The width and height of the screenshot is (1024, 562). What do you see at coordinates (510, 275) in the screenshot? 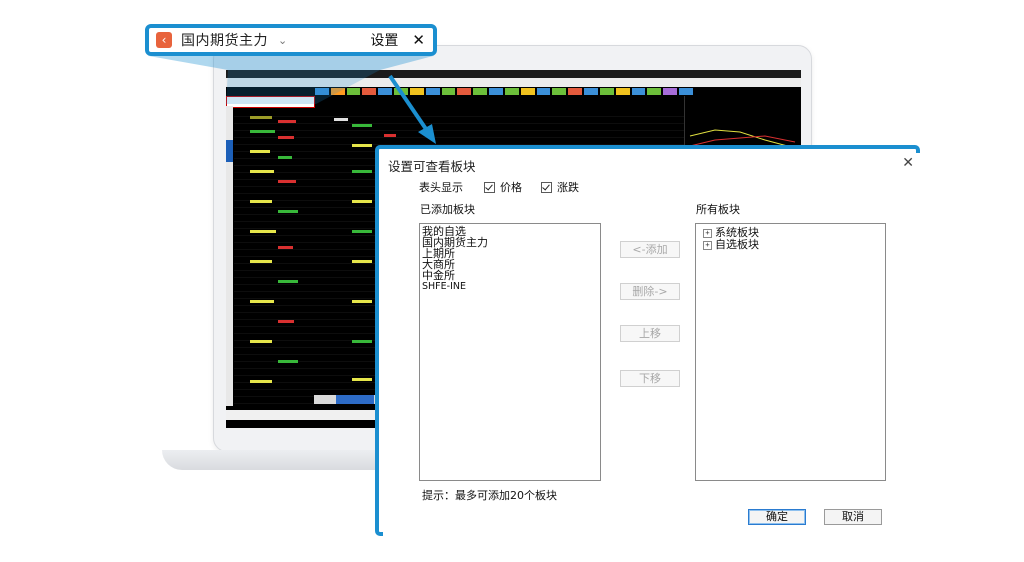
I see `list-item: 中金所` at bounding box center [510, 275].